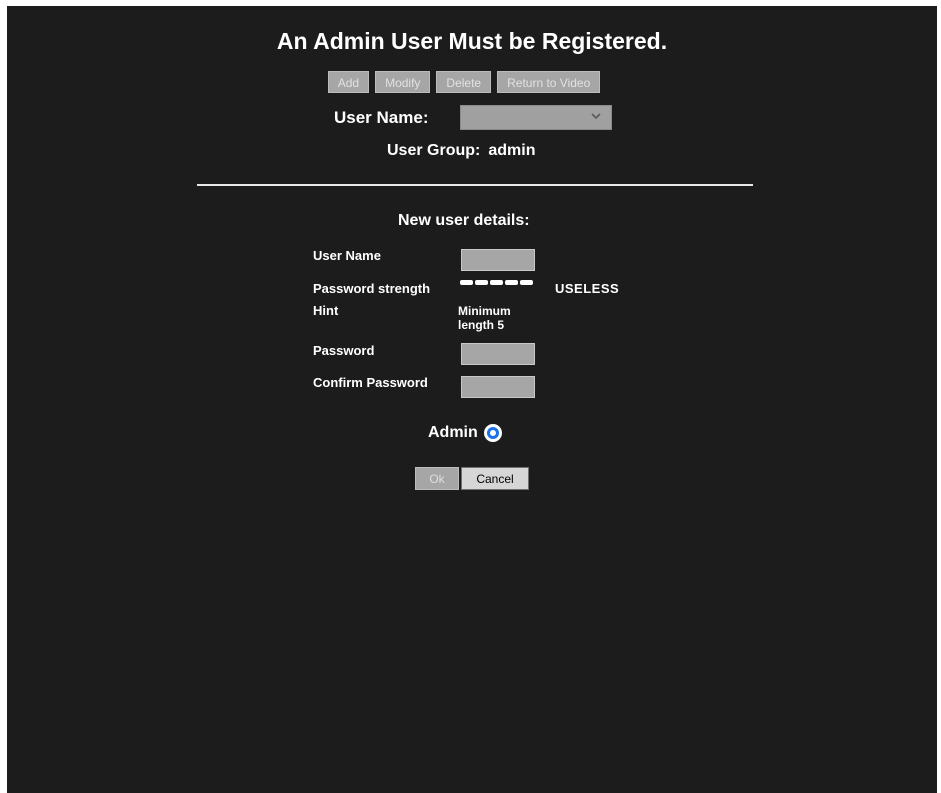  I want to click on confirm-password-input, so click(498, 387).